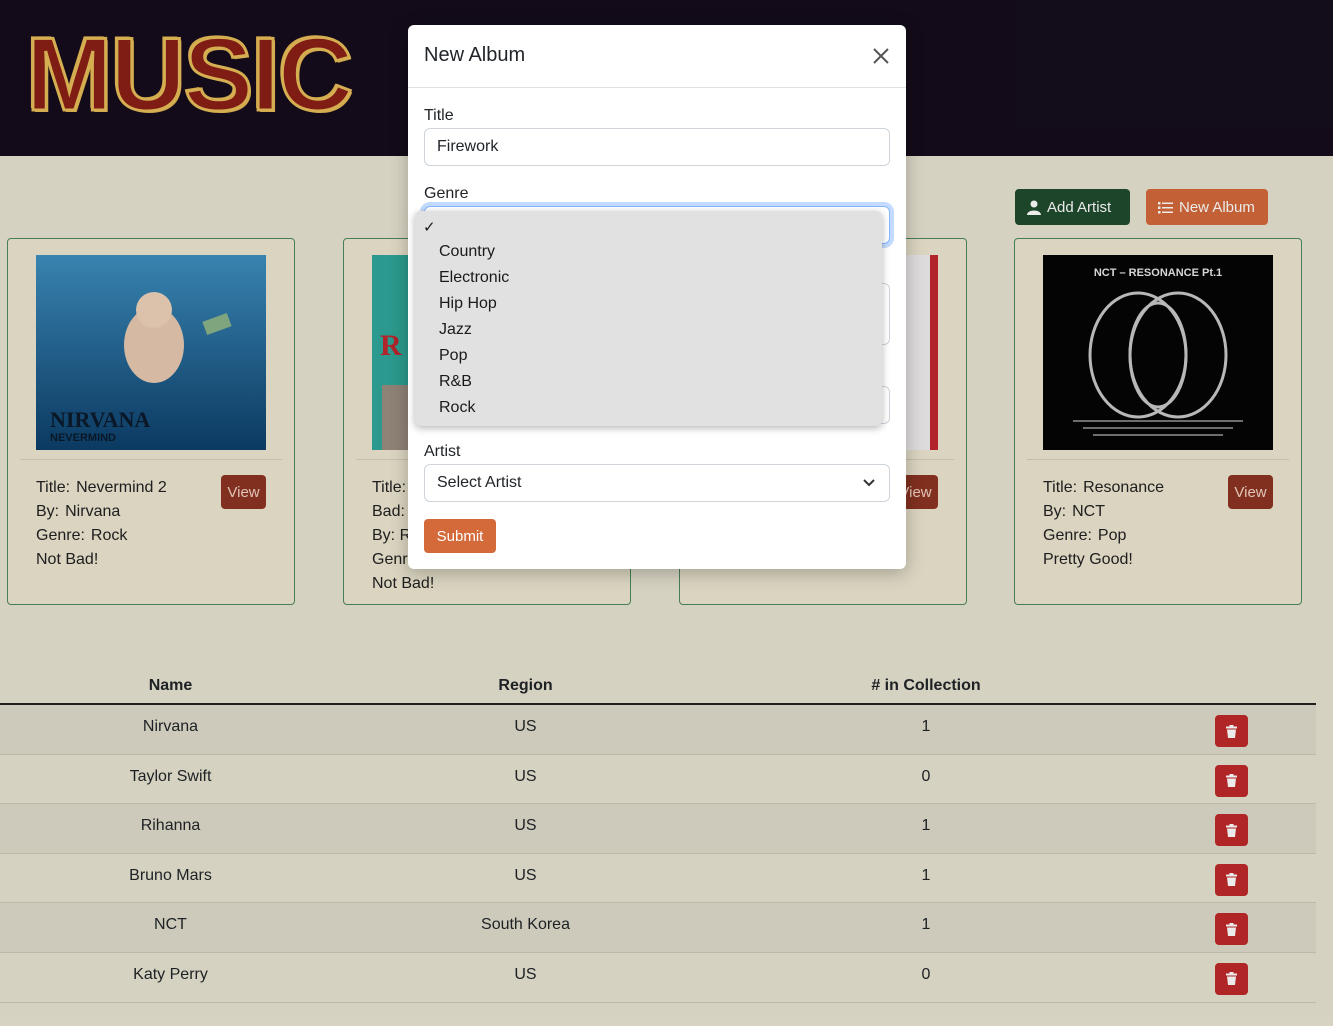 This screenshot has height=1026, width=1333. Describe the element at coordinates (429, 227) in the screenshot. I see `checkmark-icon: ✓` at that location.